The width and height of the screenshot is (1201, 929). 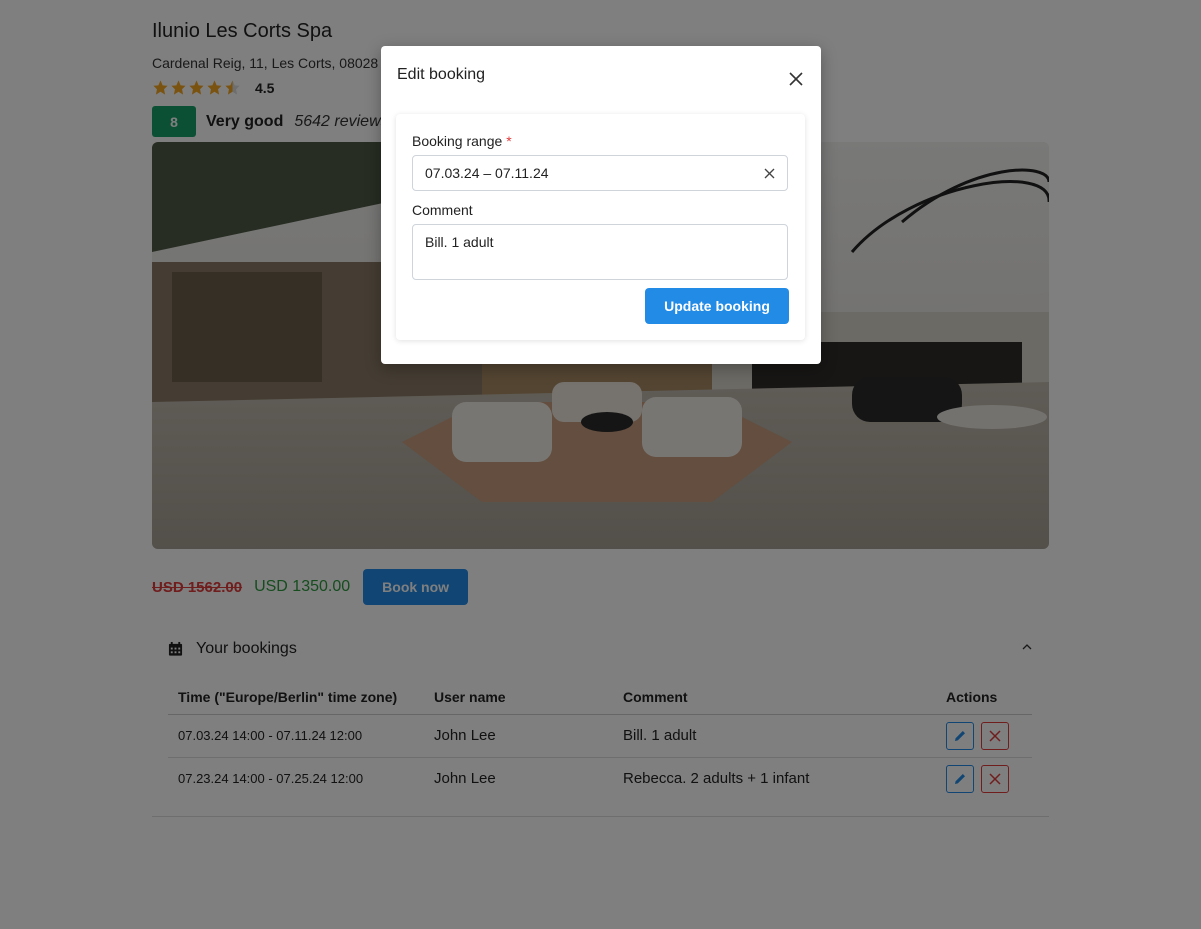 What do you see at coordinates (441, 74) in the screenshot?
I see `dialog-title: Edit booking` at bounding box center [441, 74].